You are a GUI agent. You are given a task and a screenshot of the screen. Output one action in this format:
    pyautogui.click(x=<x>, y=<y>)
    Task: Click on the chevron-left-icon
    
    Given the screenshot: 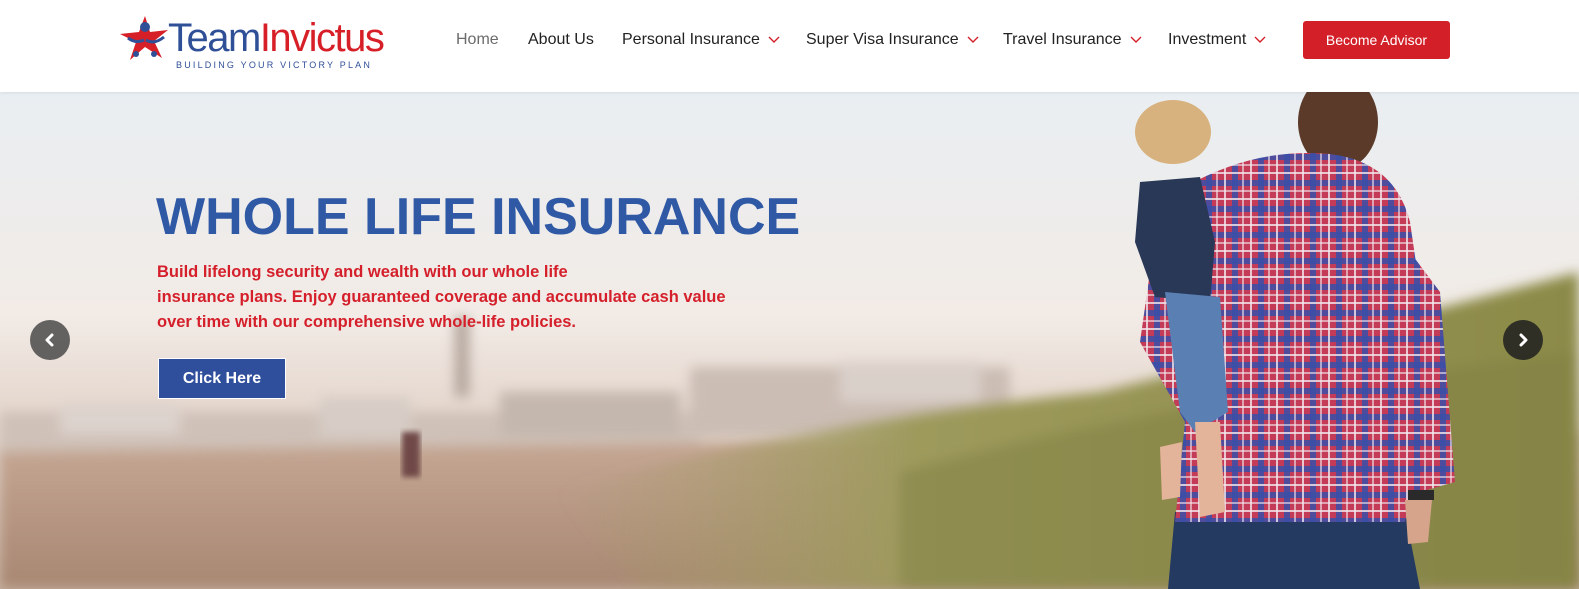 What is the action you would take?
    pyautogui.click(x=49, y=340)
    